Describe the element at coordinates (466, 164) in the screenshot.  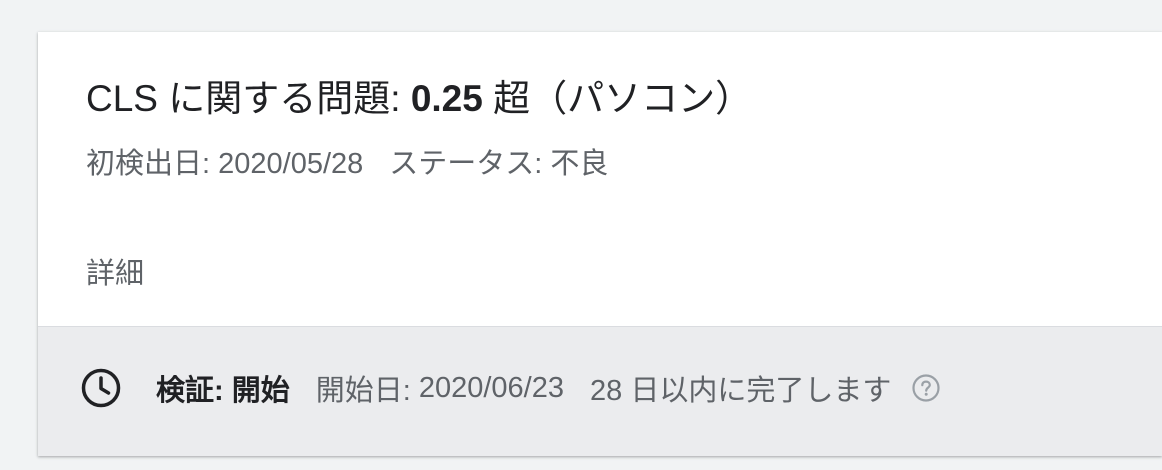
I see `status-label: ステータス:` at that location.